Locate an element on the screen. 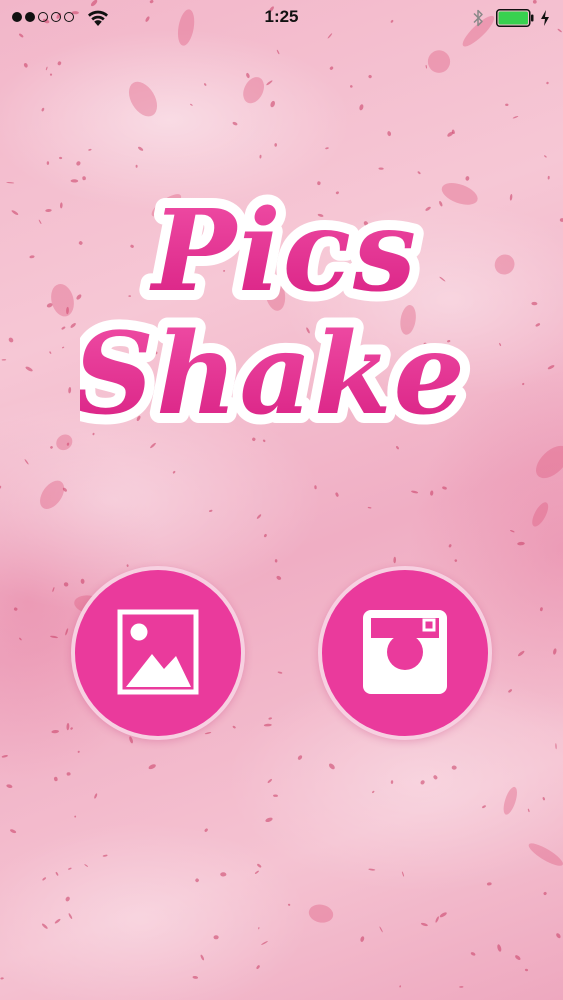  charging-icon is located at coordinates (545, 18).